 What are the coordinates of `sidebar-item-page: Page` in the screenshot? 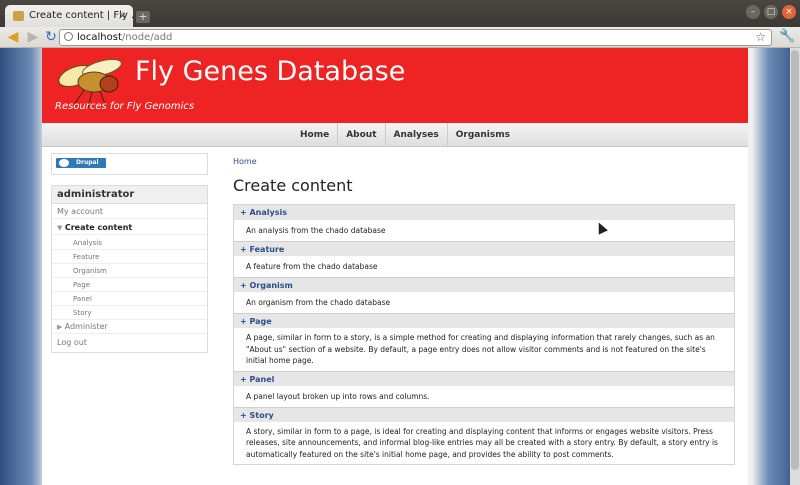 It's located at (129, 285).